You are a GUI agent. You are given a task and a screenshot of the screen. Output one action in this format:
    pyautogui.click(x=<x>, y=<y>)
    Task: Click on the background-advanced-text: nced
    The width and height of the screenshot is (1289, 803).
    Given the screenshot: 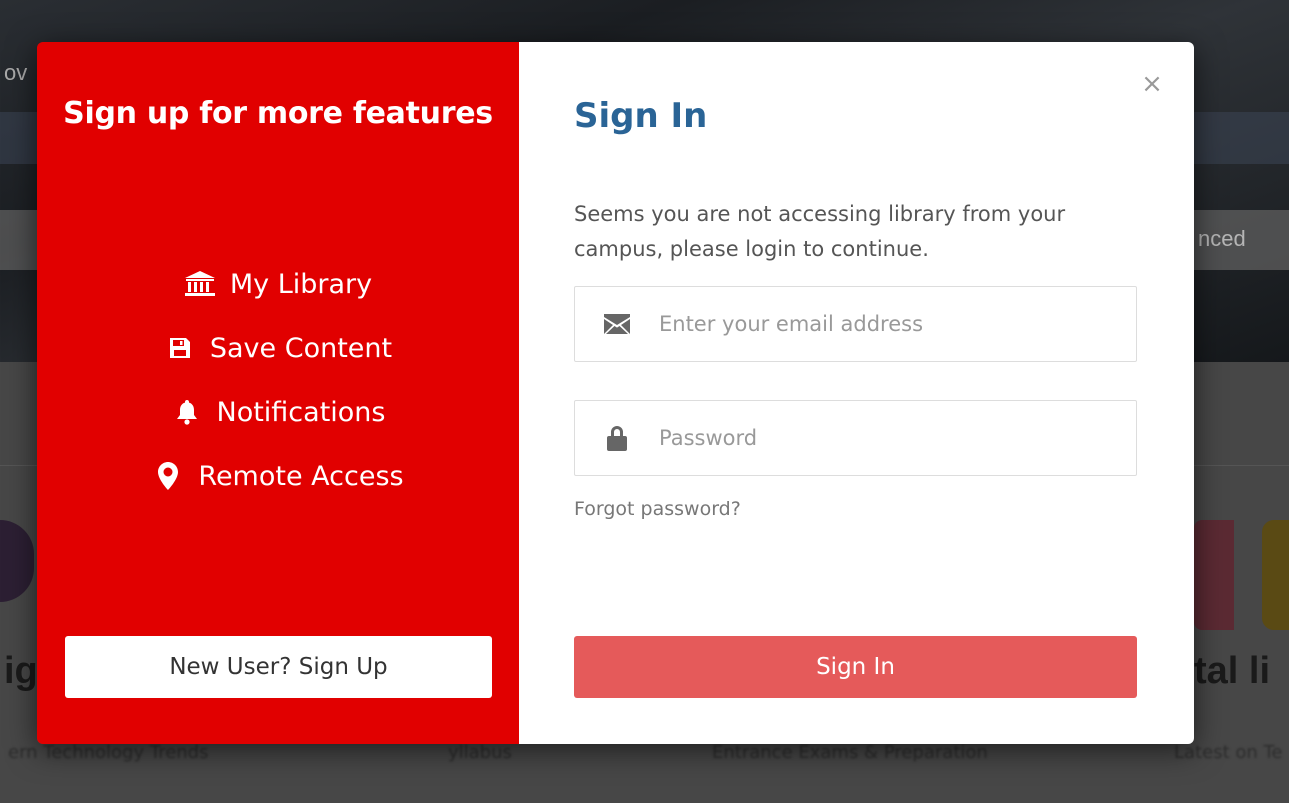 What is the action you would take?
    pyautogui.click(x=1222, y=238)
    